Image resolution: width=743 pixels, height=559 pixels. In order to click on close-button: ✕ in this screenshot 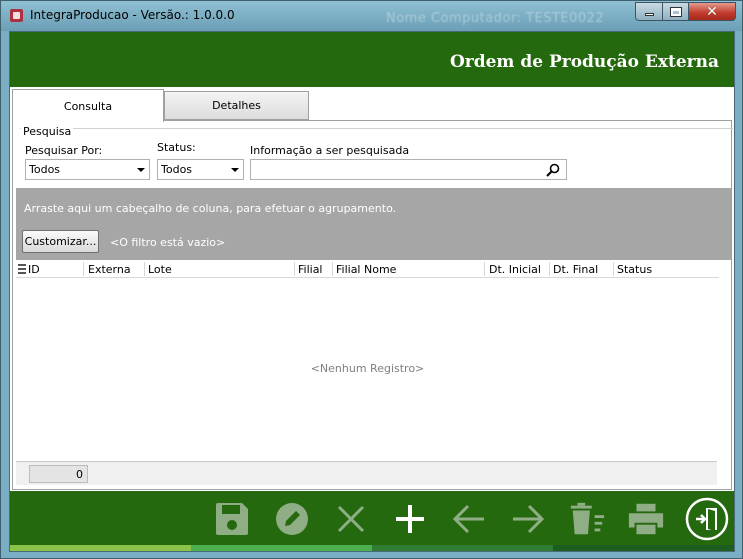, I will do `click(712, 11)`.